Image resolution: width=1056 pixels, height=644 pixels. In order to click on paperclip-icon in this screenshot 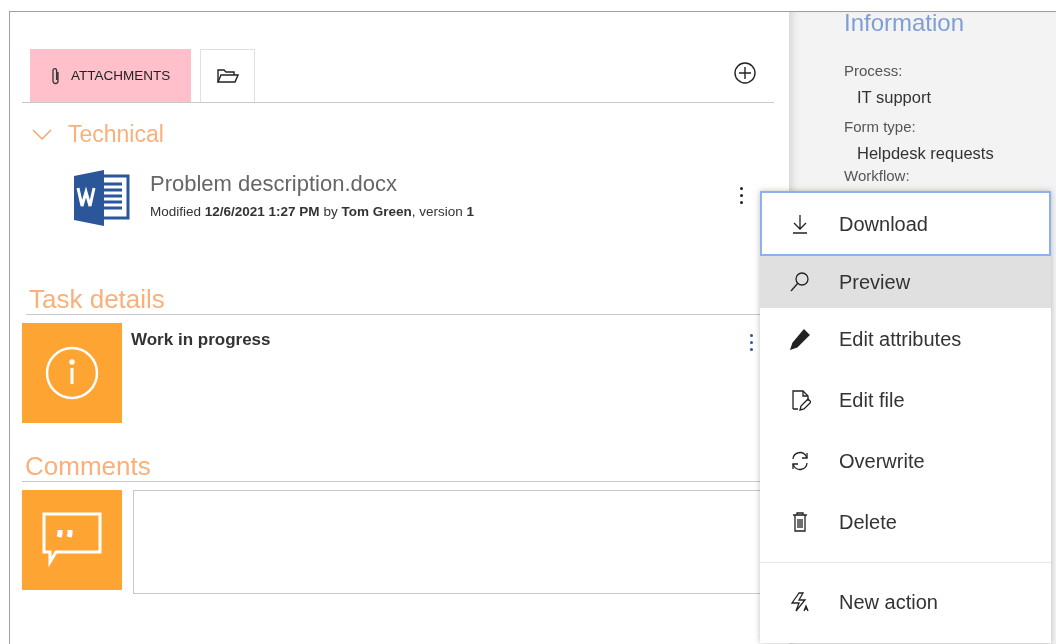, I will do `click(56, 76)`.